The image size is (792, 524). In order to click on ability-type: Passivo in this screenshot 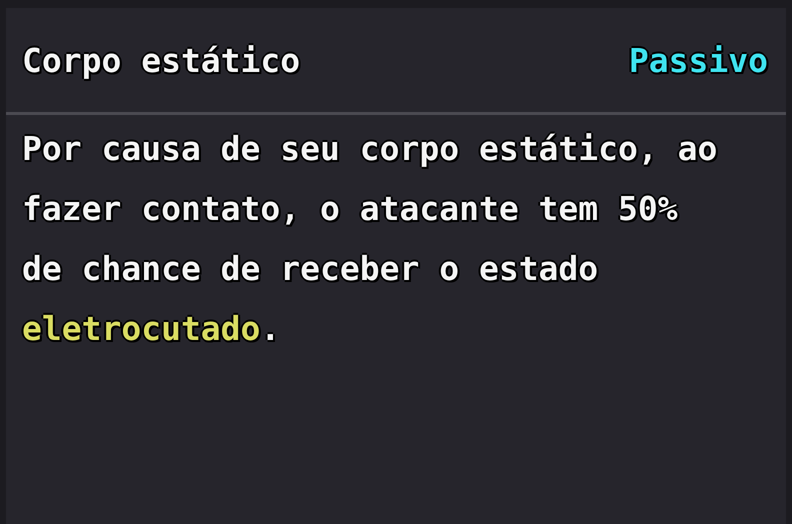, I will do `click(698, 60)`.